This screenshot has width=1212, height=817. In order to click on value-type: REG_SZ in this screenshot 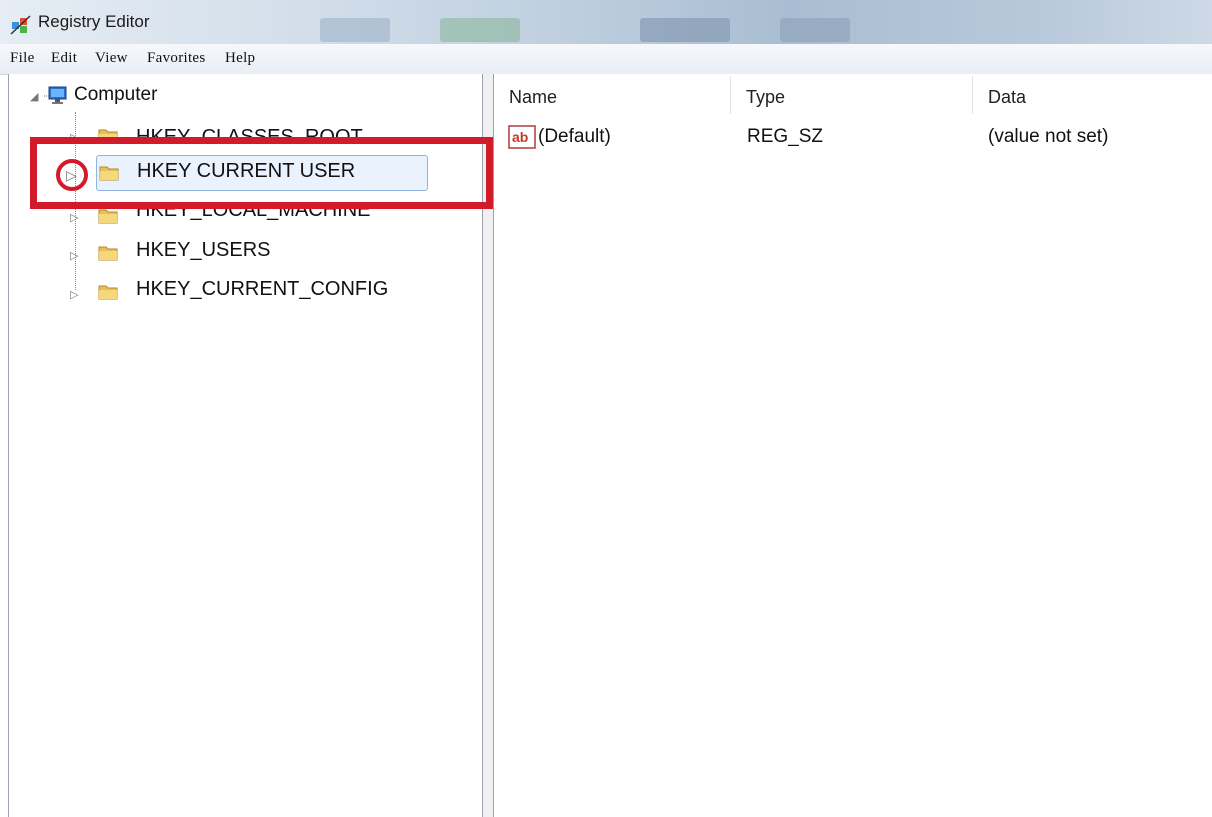, I will do `click(785, 136)`.